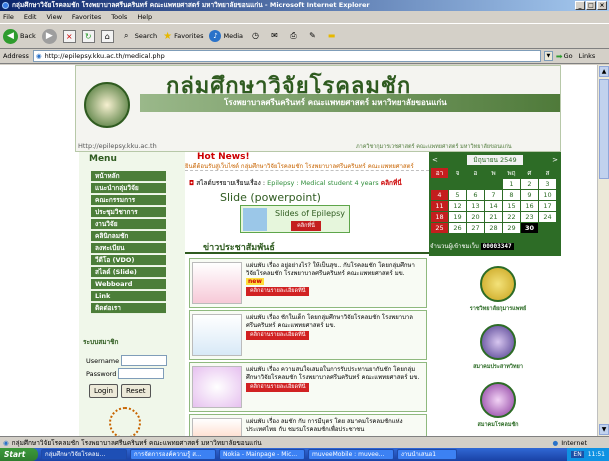 The height and width of the screenshot is (461, 609). Describe the element at coordinates (493, 195) in the screenshot. I see `calendar-day: 7` at that location.